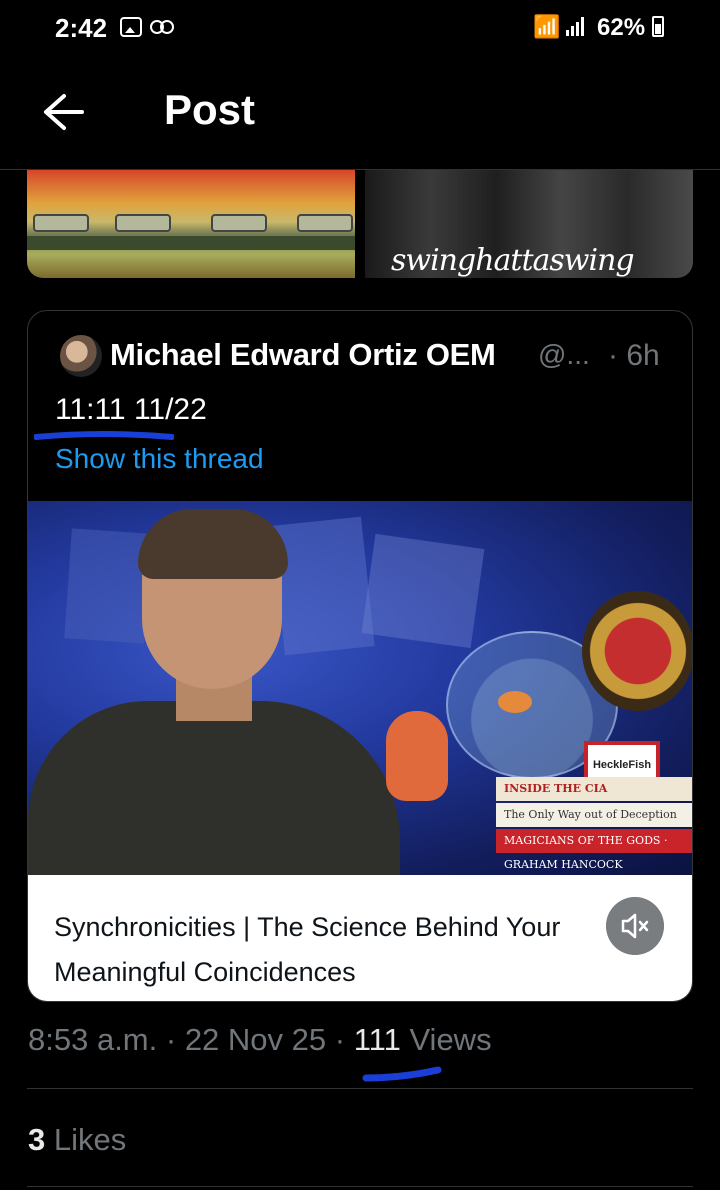 This screenshot has width=720, height=1190. I want to click on post-text: 11:11 11/22, so click(131, 409).